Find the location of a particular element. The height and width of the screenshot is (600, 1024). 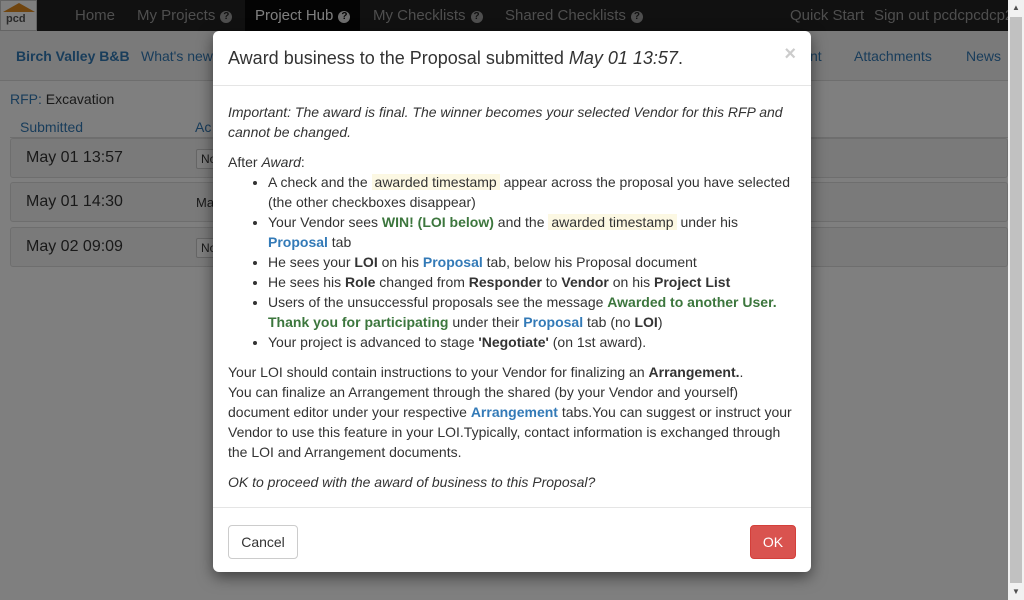

text: Your Vendor sees is located at coordinates (323, 222).